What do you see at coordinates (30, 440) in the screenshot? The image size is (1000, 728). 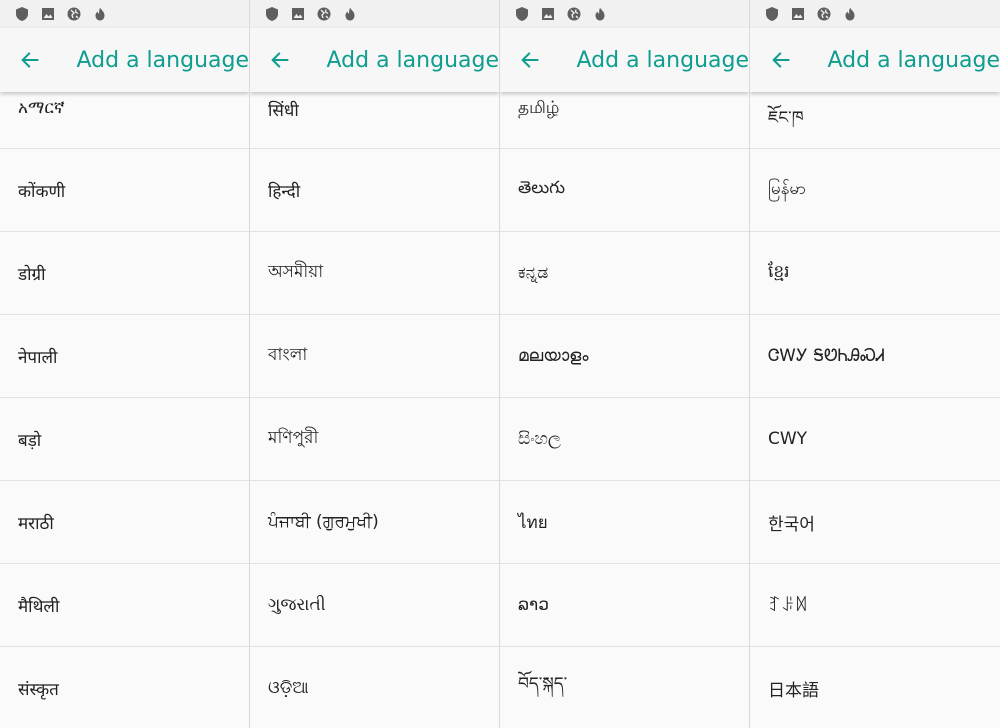 I see `language-label: बड़ो` at bounding box center [30, 440].